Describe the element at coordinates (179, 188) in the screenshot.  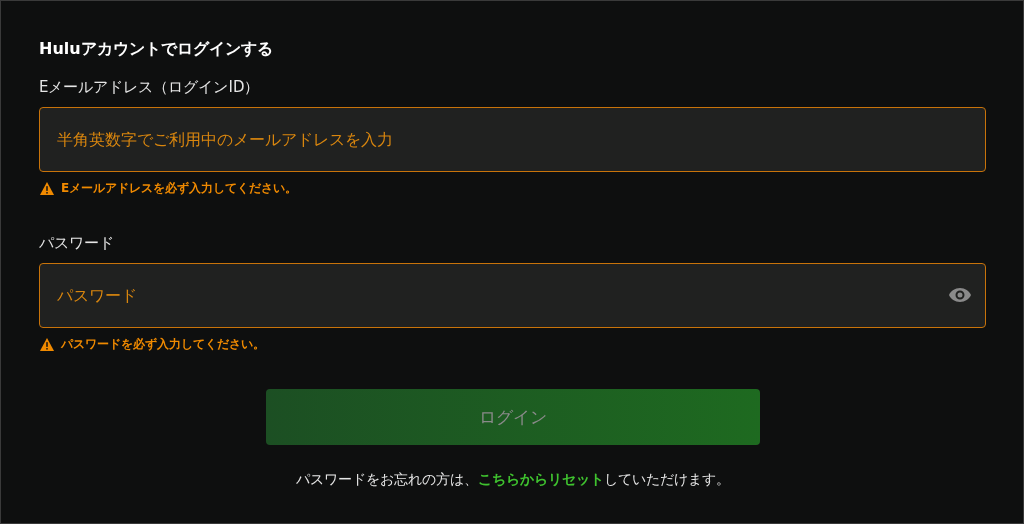
I see `error-message: Eメールアドレスを必ず入力してください。` at that location.